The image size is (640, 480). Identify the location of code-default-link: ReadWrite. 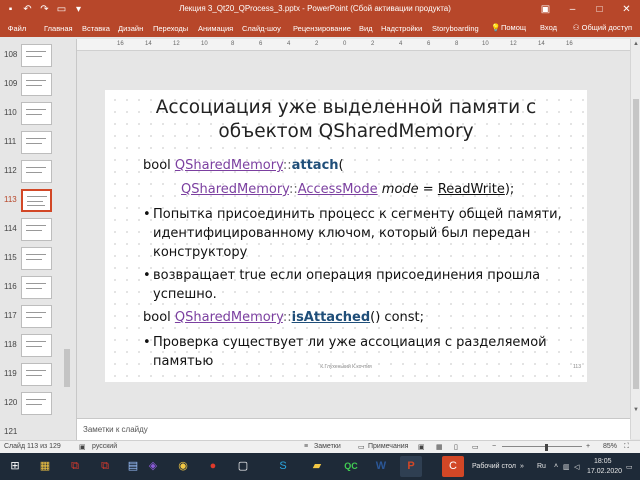
(471, 189).